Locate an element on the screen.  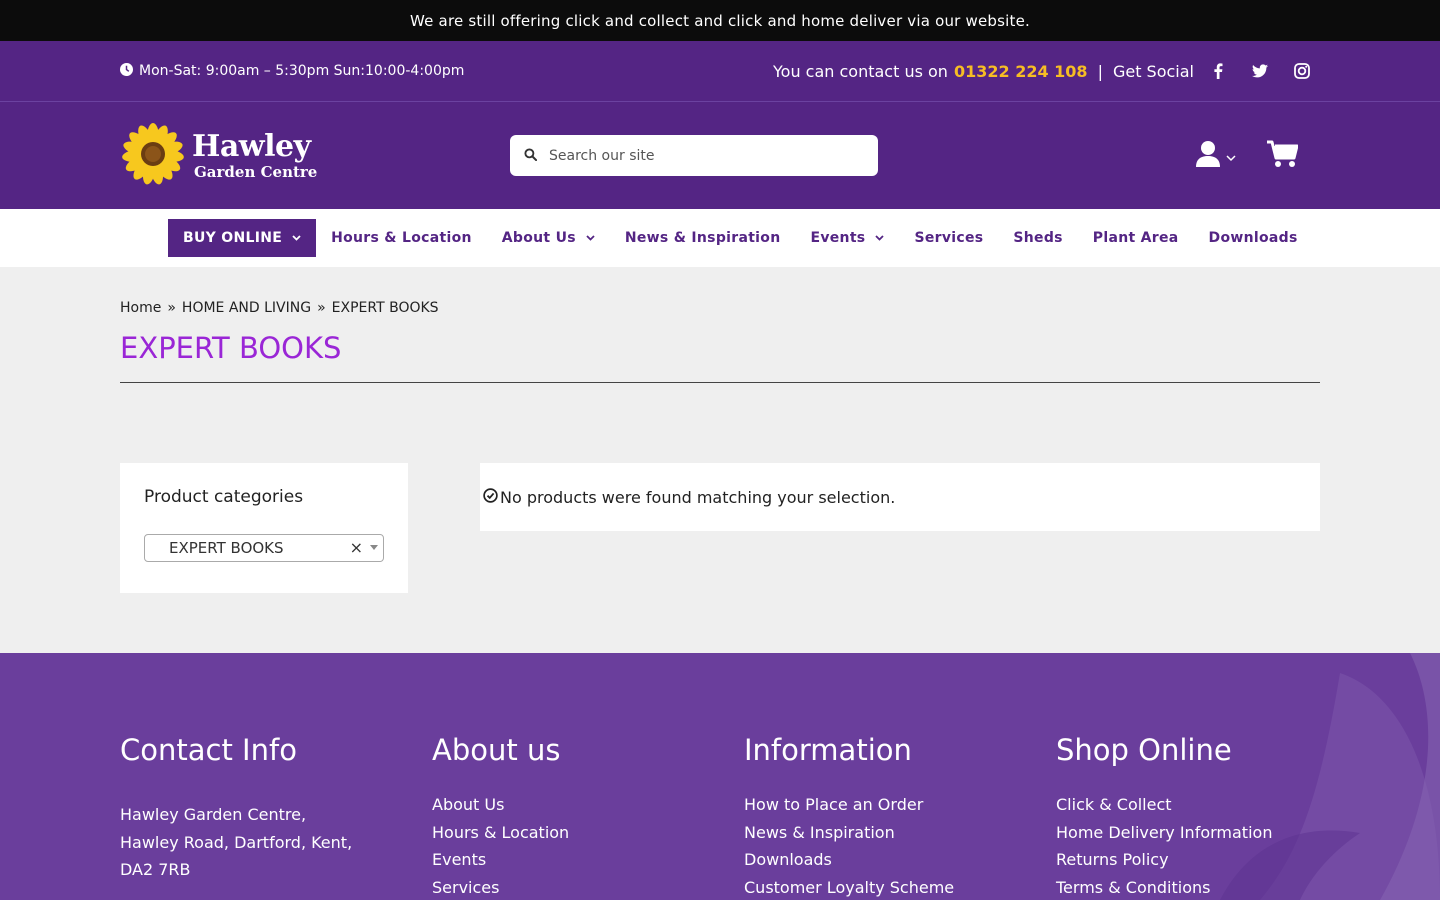
clock-icon is located at coordinates (126, 71).